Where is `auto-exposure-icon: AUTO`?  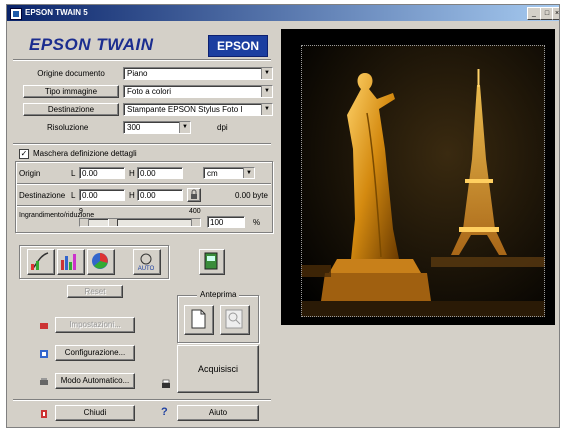
auto-exposure-icon: AUTO is located at coordinates (146, 262).